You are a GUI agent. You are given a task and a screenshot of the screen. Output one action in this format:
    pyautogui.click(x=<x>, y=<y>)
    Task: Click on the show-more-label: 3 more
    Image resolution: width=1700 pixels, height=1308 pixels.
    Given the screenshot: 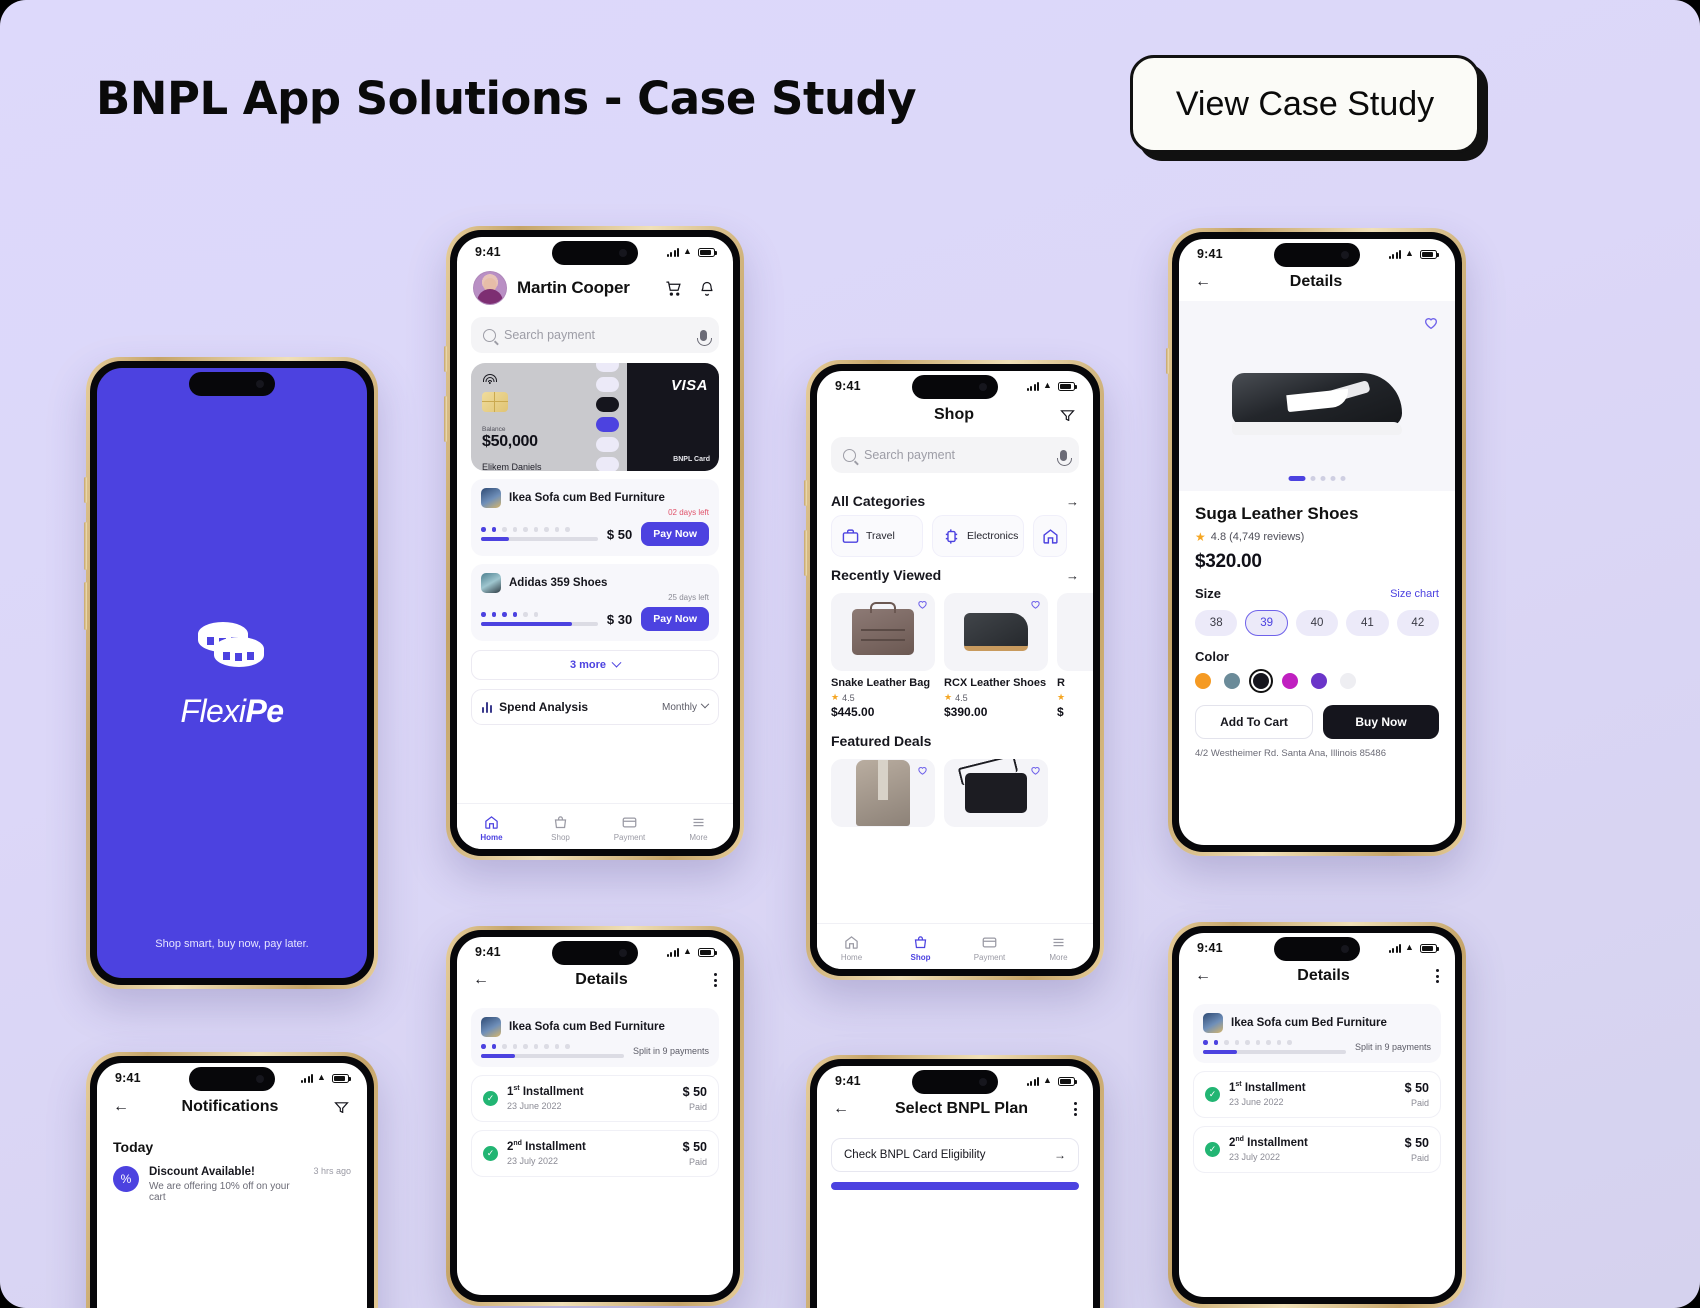 What is the action you would take?
    pyautogui.click(x=588, y=665)
    